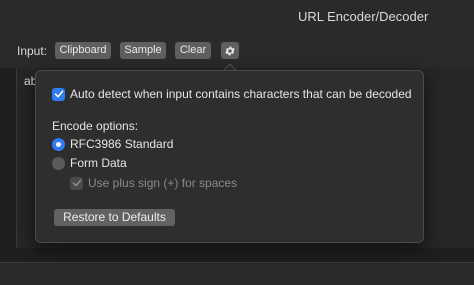  I want to click on plus-sign-checkbox-row: Use plus sign (+) for spaces, so click(153, 183).